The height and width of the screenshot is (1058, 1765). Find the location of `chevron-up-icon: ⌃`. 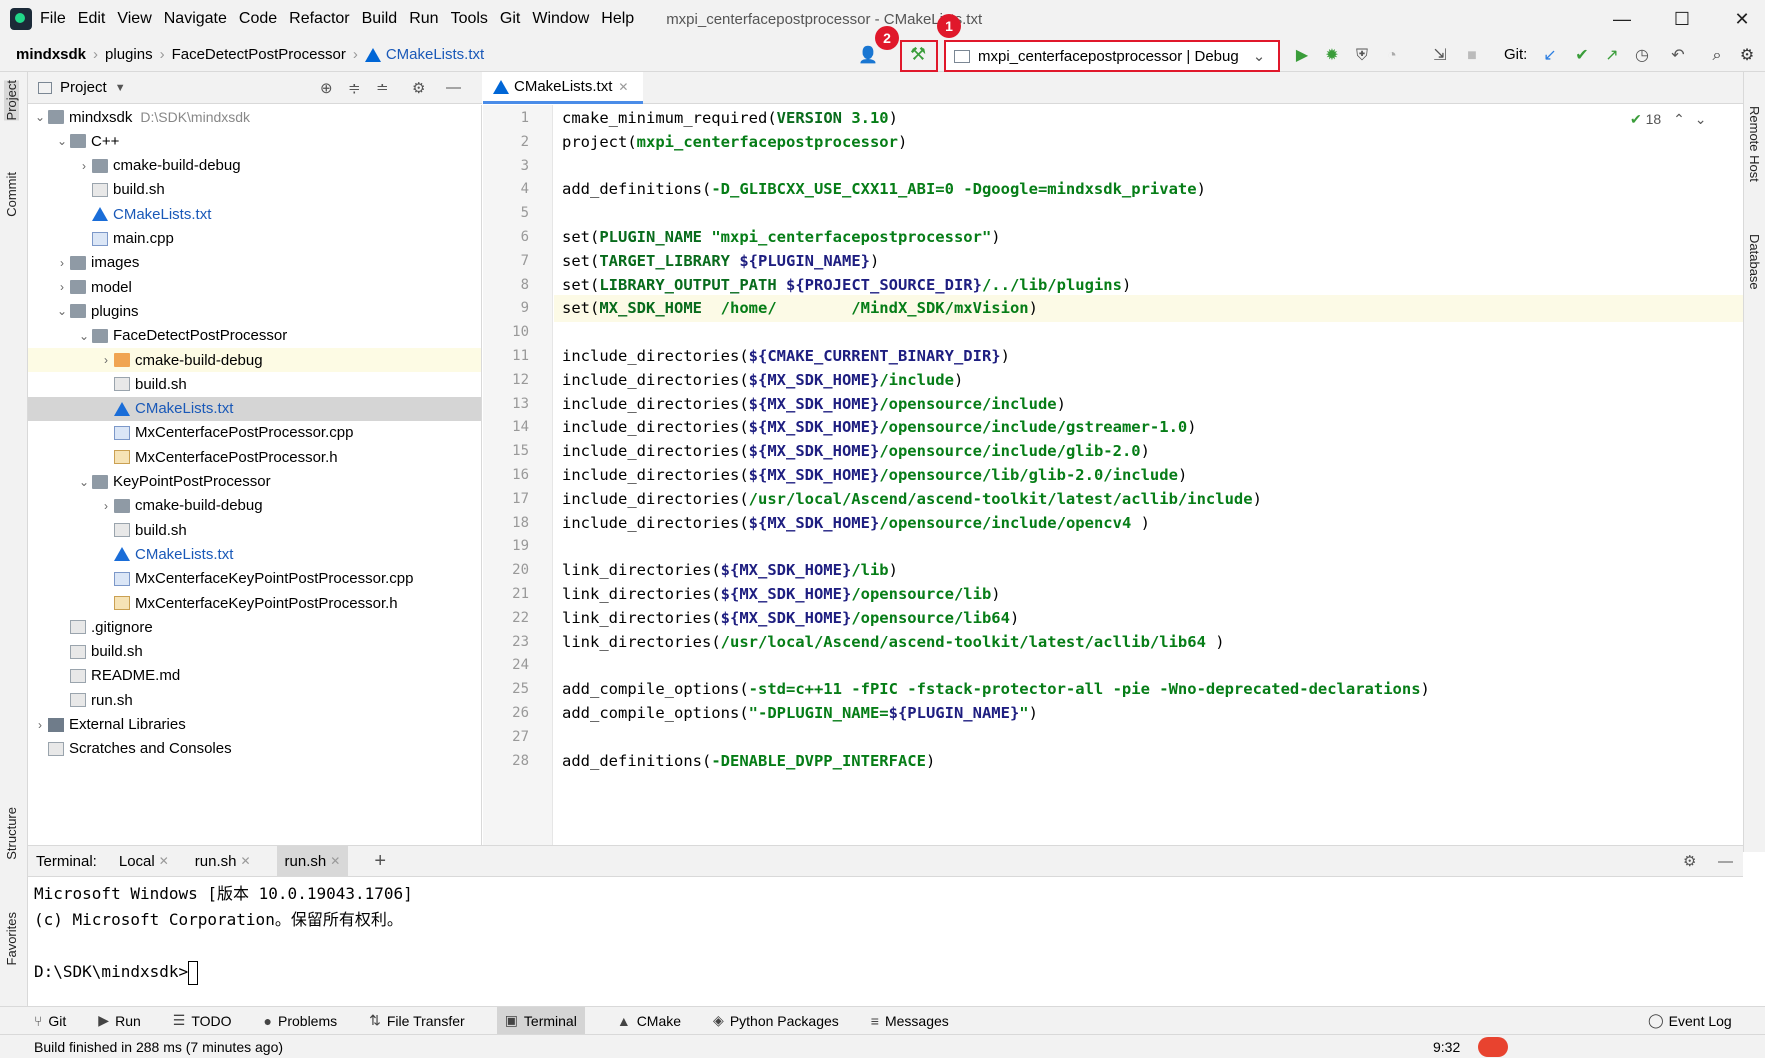

chevron-up-icon: ⌃ is located at coordinates (1679, 119).